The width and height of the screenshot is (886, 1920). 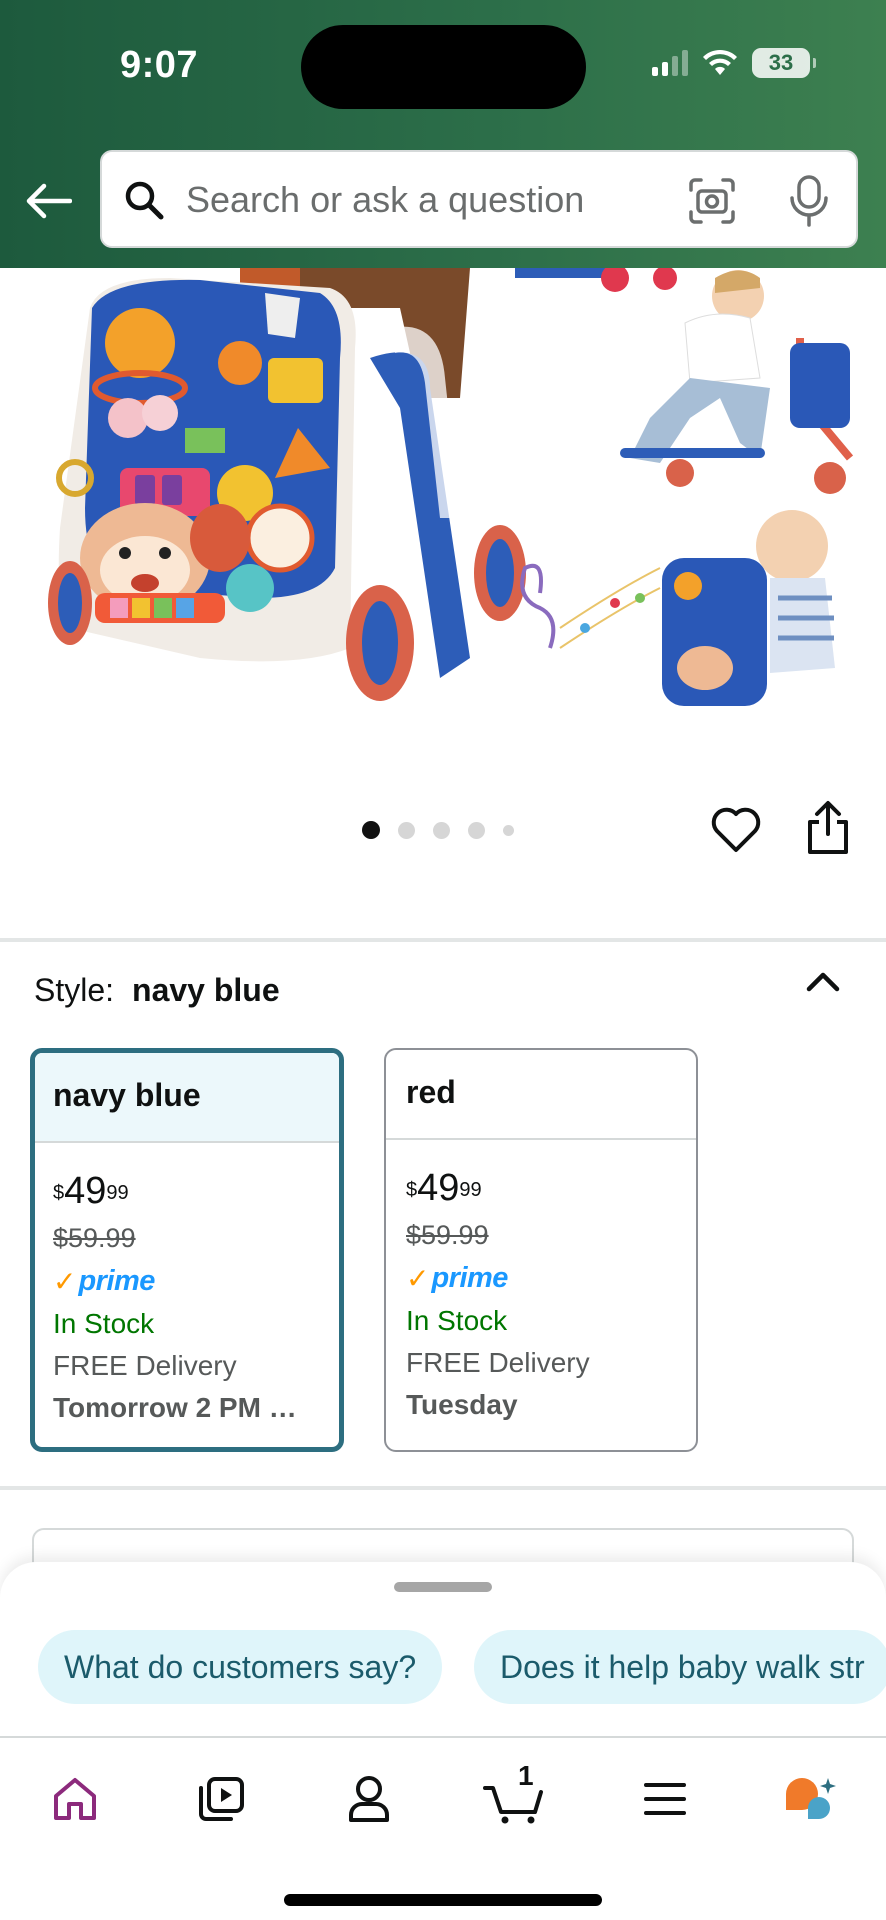 I want to click on menu-icon, so click(x=665, y=1799).